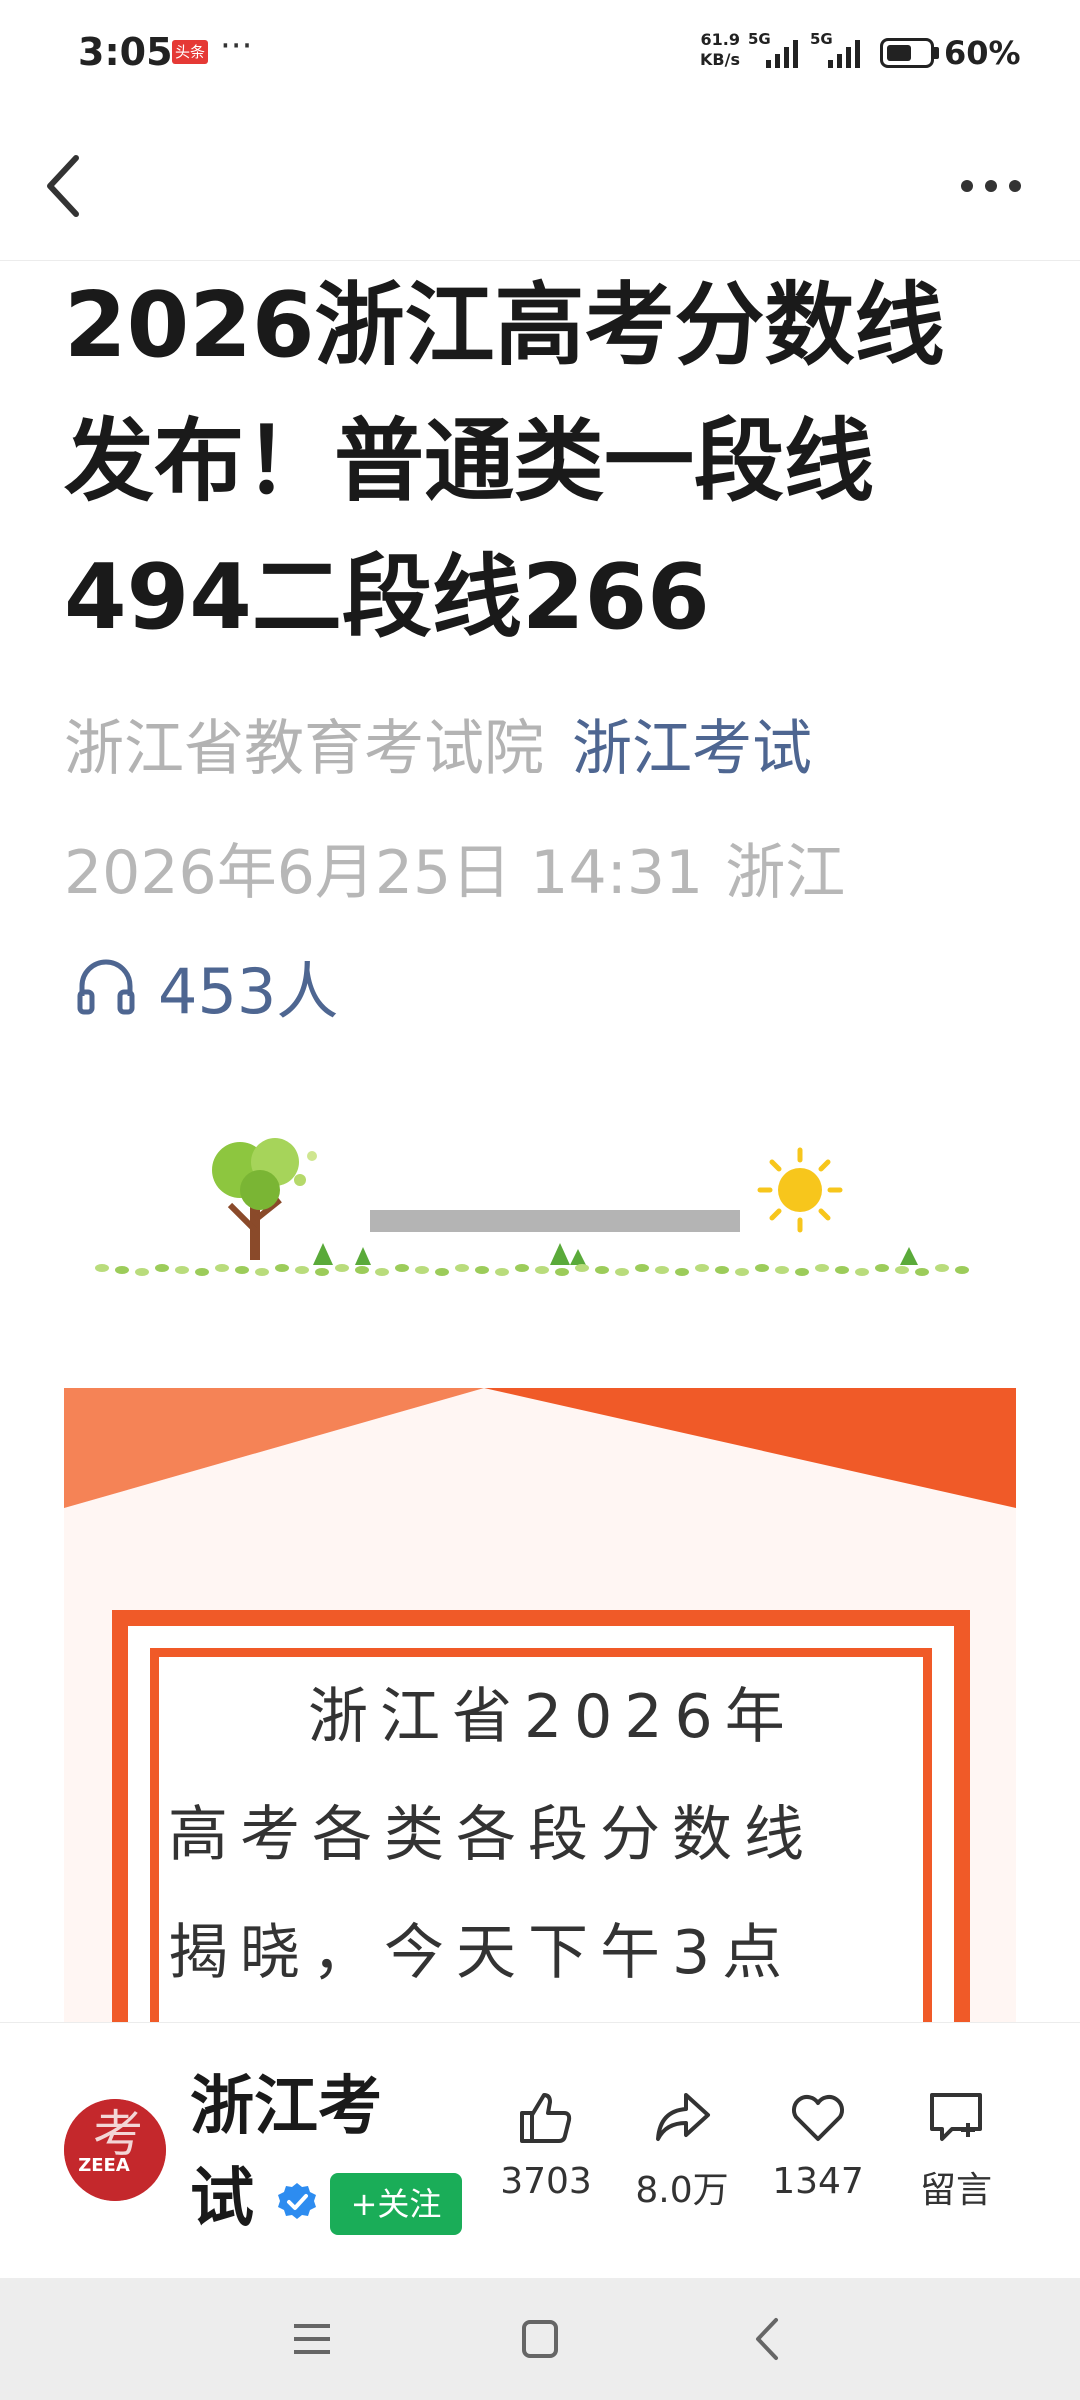 The width and height of the screenshot is (1080, 2400). Describe the element at coordinates (955, 2190) in the screenshot. I see `comment-label: 留言` at that location.